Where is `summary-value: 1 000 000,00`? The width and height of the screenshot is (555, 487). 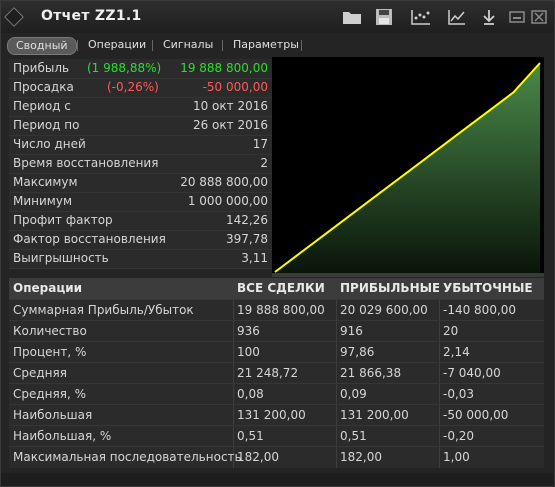 summary-value: 1 000 000,00 is located at coordinates (227, 201).